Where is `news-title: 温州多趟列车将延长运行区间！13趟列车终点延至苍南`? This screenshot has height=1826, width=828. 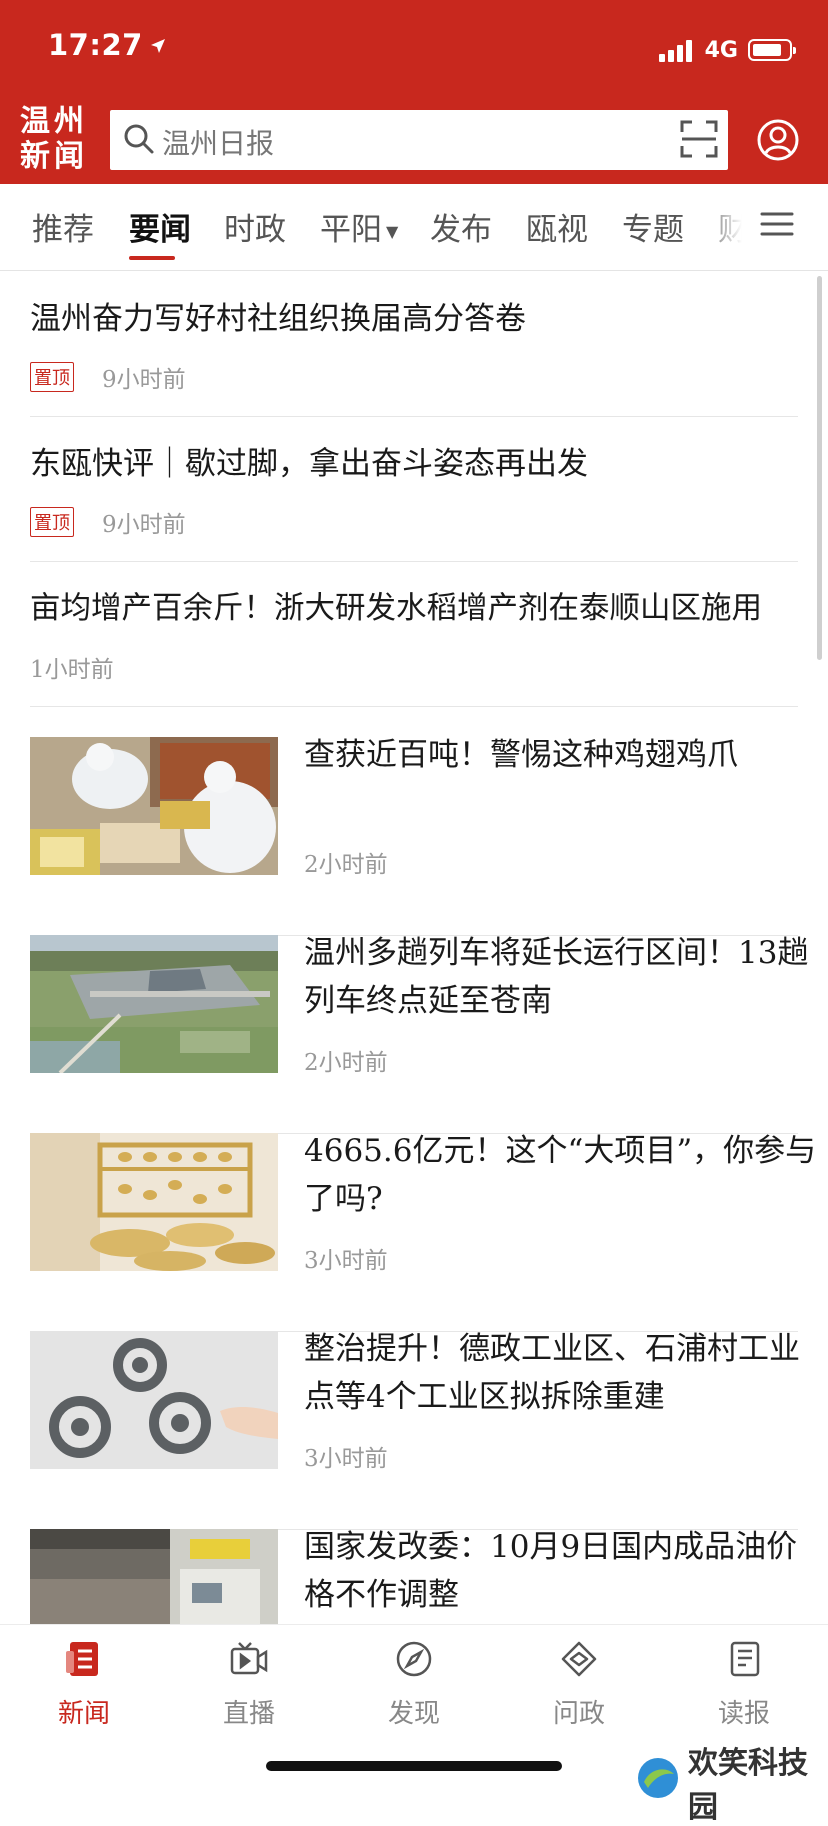
news-title: 温州多趟列车将延长运行区间！13趟列车终点延至苍南 is located at coordinates (556, 977).